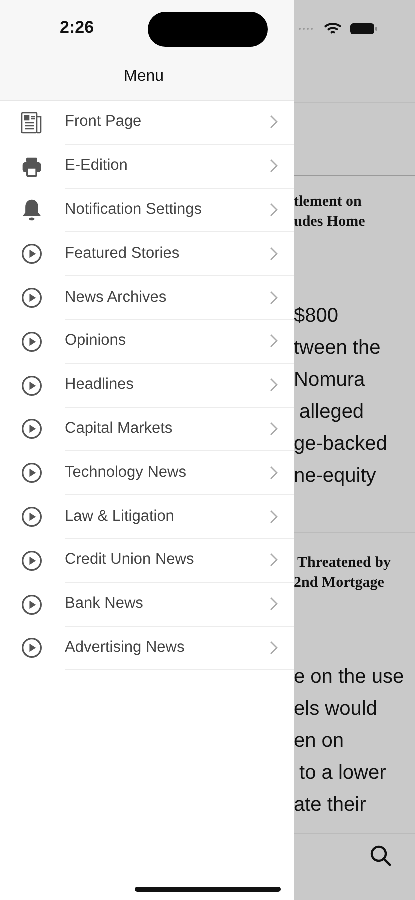  Describe the element at coordinates (341, 444) in the screenshot. I see `article-text: ge-backed` at that location.